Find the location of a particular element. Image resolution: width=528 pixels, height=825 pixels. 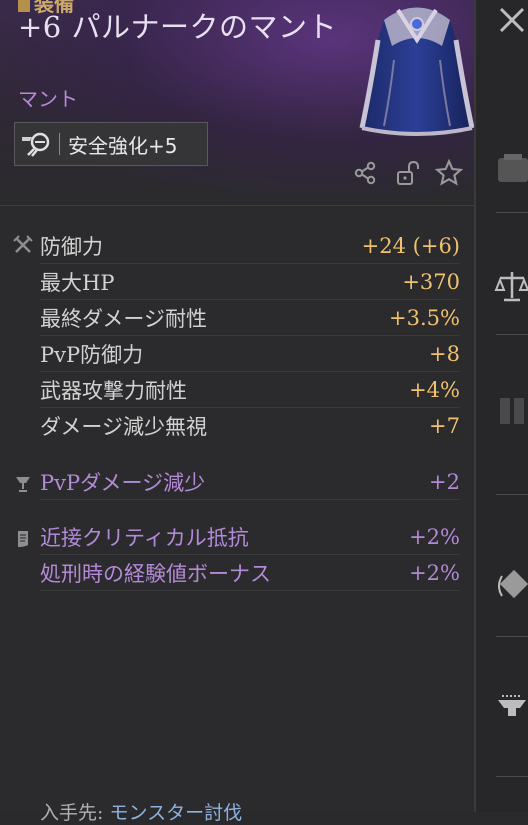

stat-row: PvPダメージ減少 +2 is located at coordinates (250, 482).